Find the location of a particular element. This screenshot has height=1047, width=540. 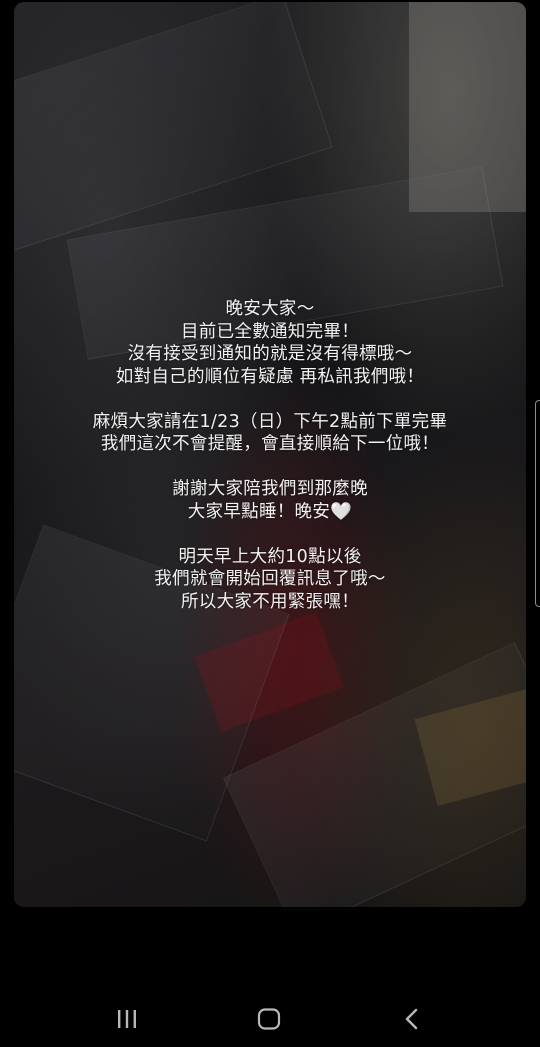

recent-apps-icon is located at coordinates (127, 1019).